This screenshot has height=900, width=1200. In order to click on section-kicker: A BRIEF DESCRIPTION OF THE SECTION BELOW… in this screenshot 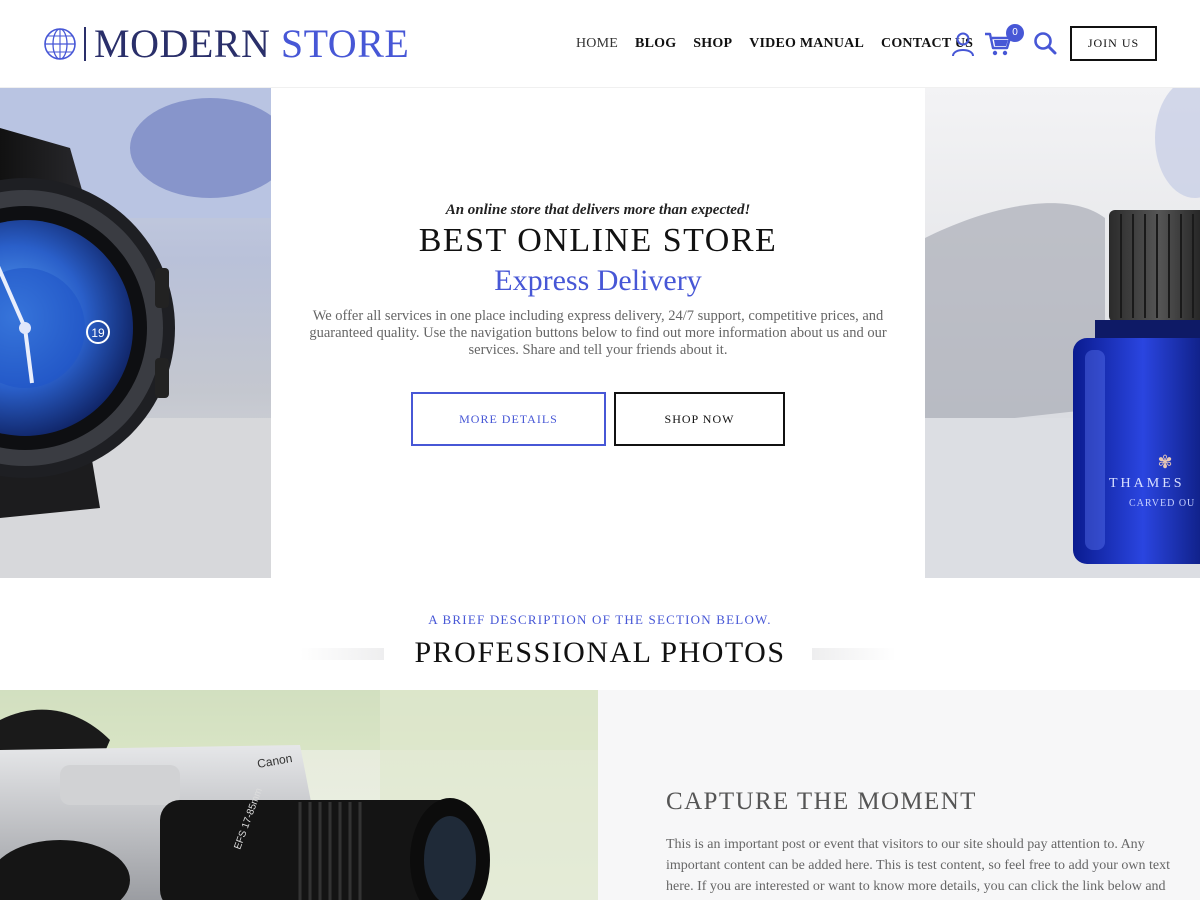, I will do `click(600, 619)`.